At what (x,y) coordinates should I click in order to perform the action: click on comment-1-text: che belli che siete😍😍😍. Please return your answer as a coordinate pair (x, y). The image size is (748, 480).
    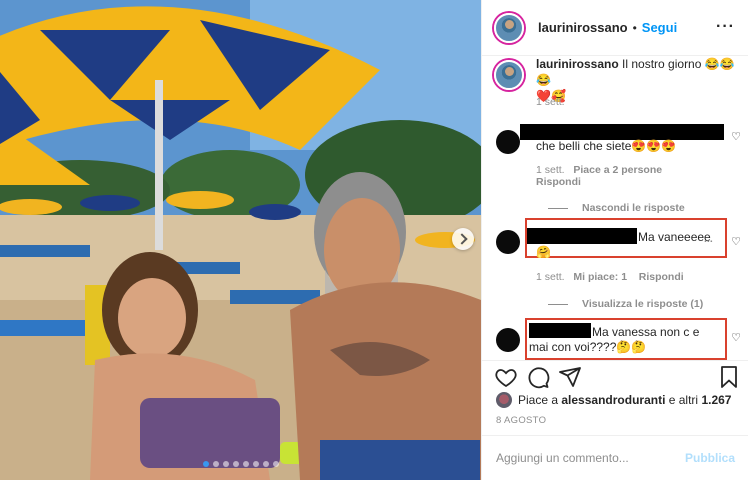
    Looking at the image, I should click on (606, 146).